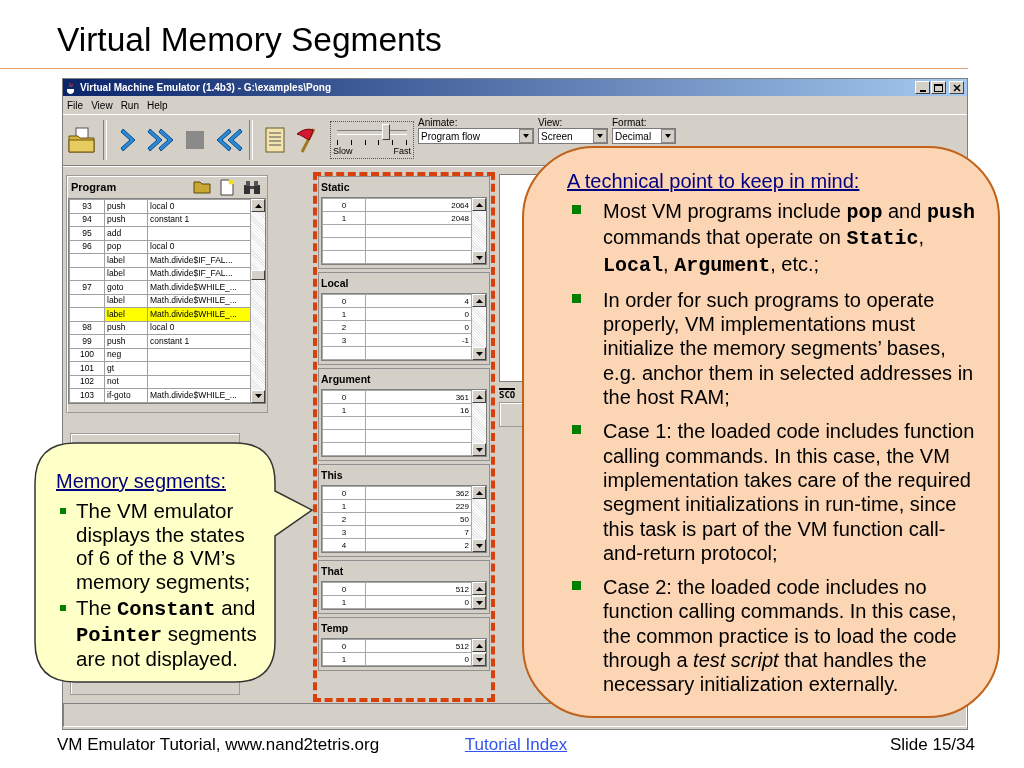  Describe the element at coordinates (202, 187) in the screenshot. I see `folder-icon` at that location.